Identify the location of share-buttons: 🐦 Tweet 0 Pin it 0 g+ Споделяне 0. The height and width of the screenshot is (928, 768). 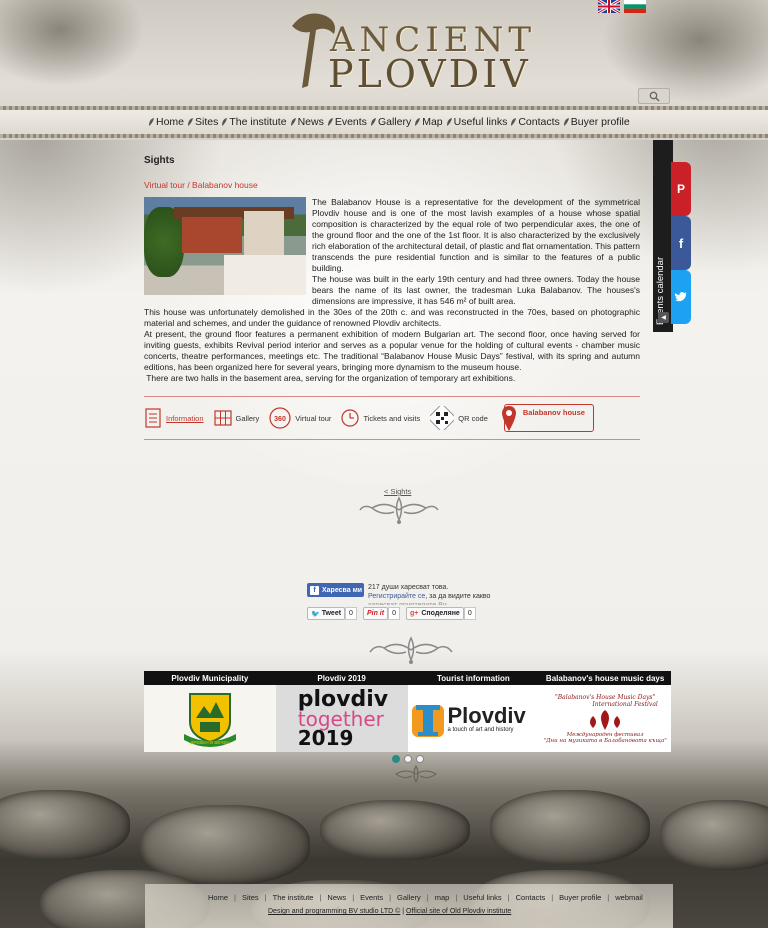
(391, 613).